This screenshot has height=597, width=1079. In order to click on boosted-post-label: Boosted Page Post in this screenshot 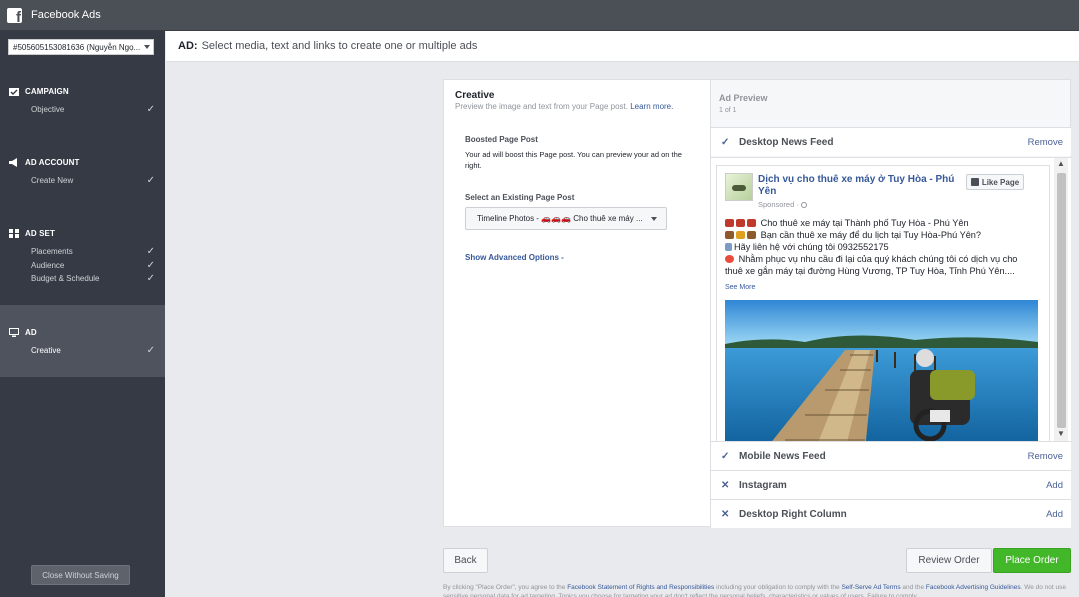, I will do `click(501, 139)`.